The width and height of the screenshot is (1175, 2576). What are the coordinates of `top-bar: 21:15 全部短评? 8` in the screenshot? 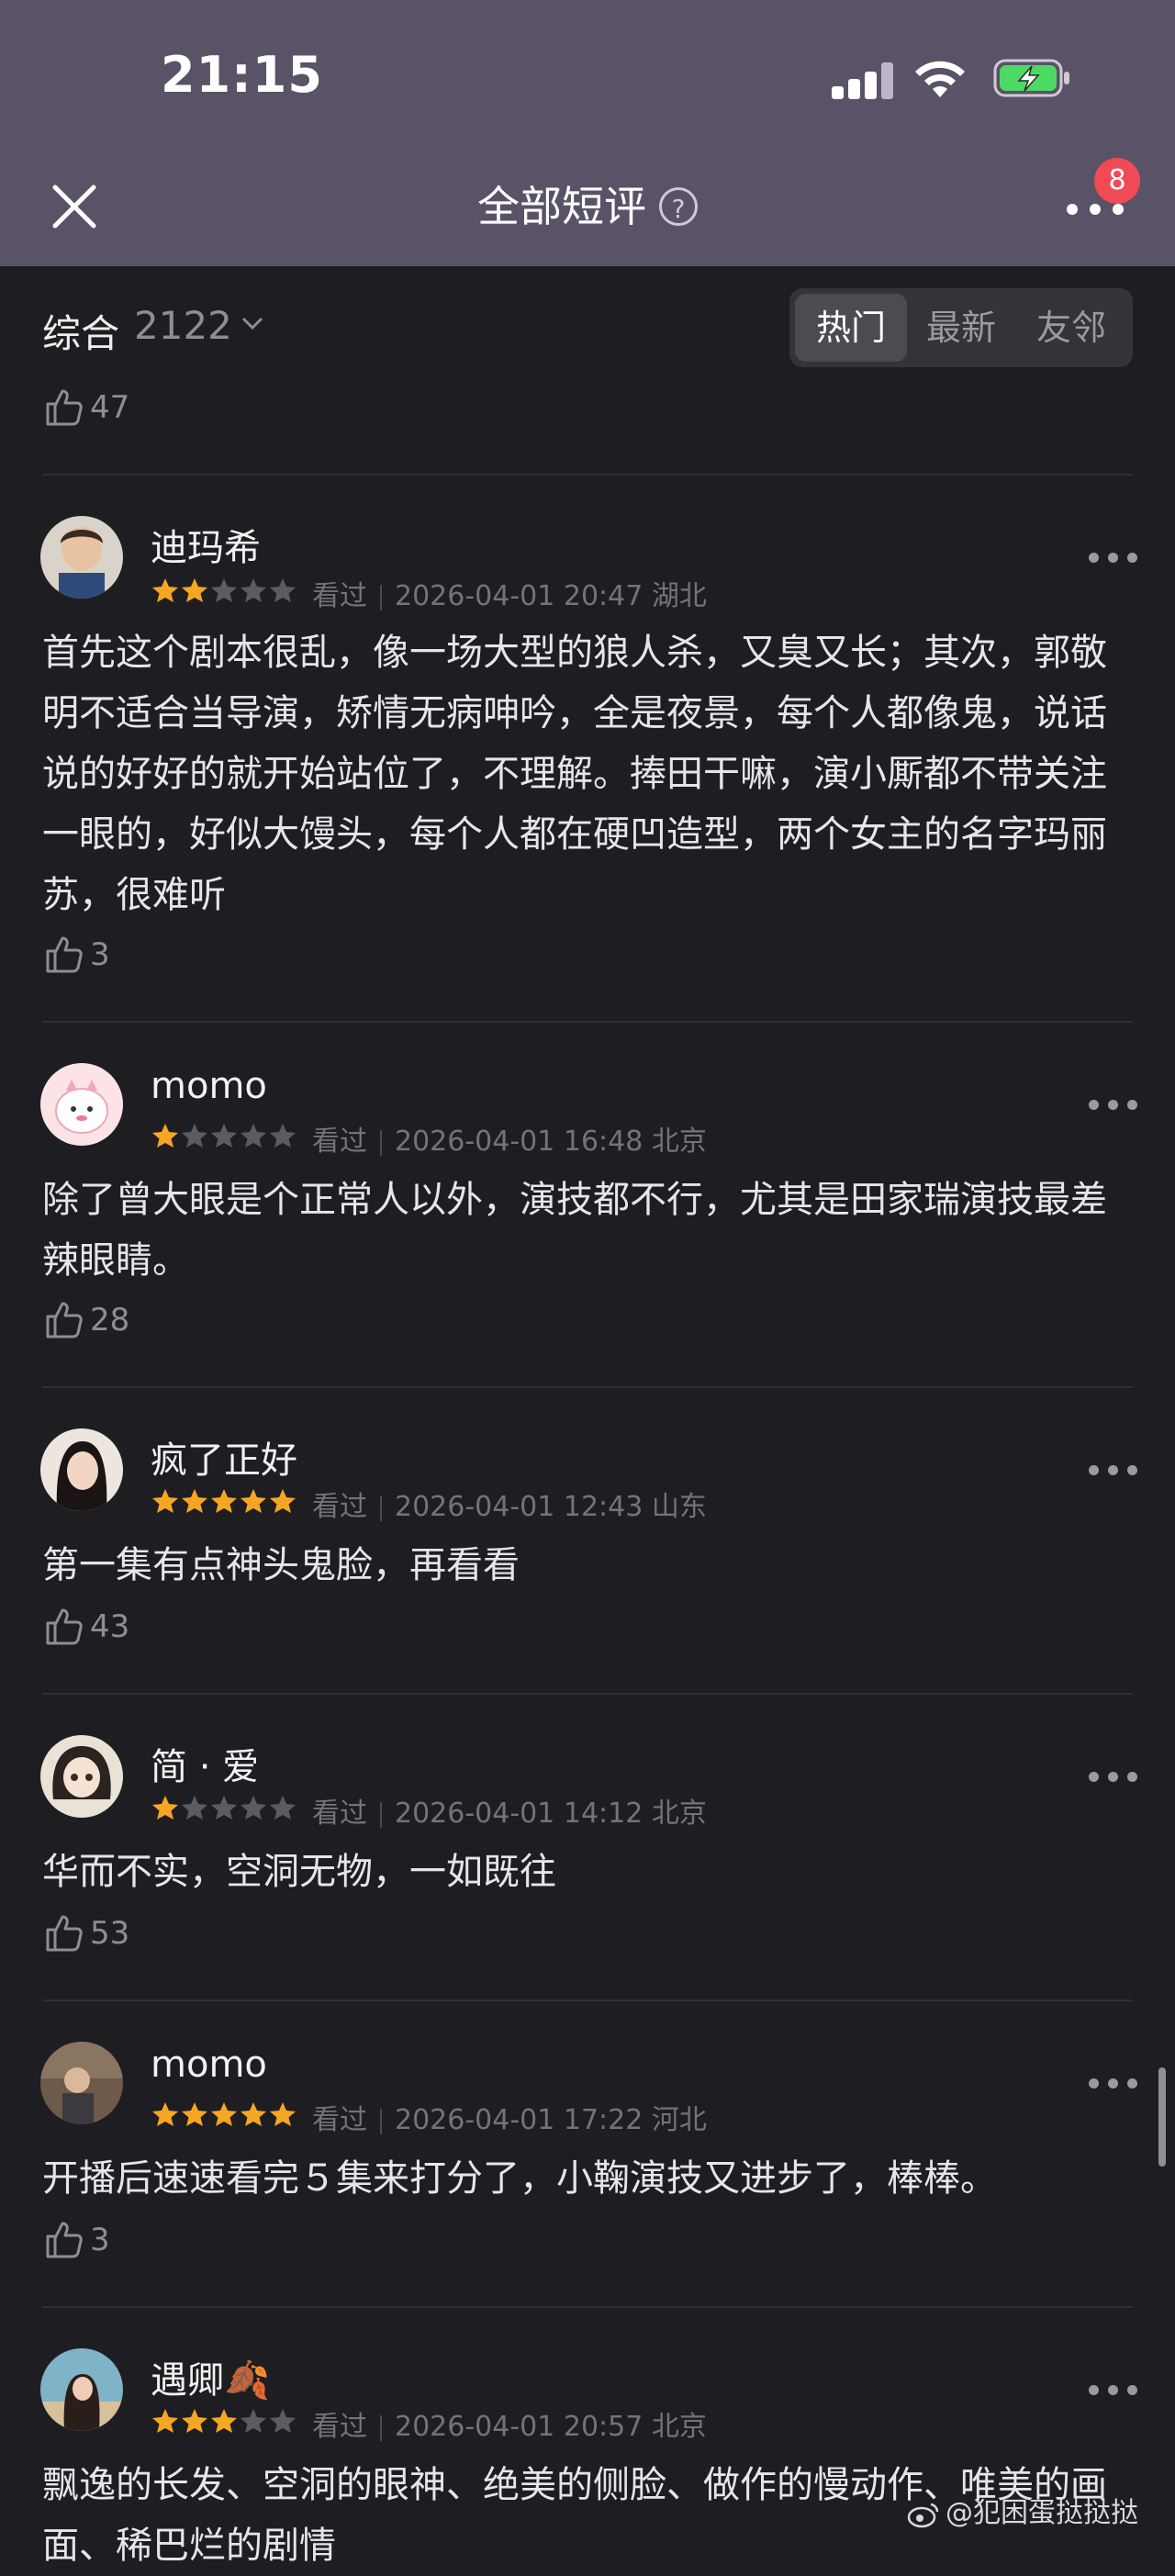 It's located at (587, 133).